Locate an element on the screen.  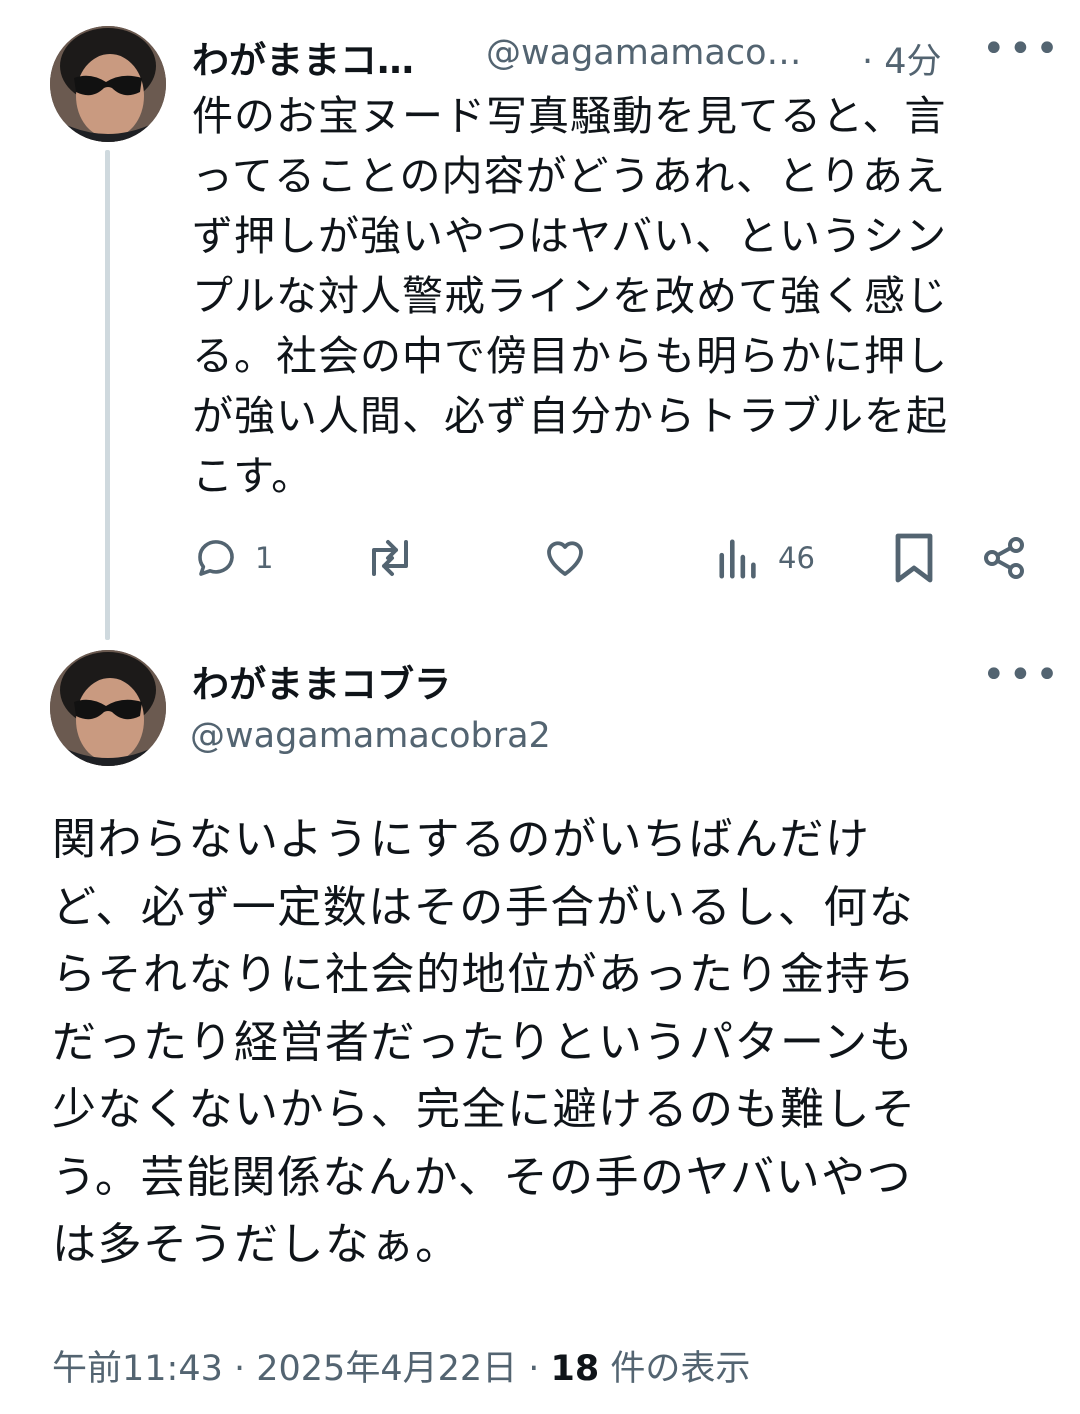
views-count: 46 is located at coordinates (796, 558).